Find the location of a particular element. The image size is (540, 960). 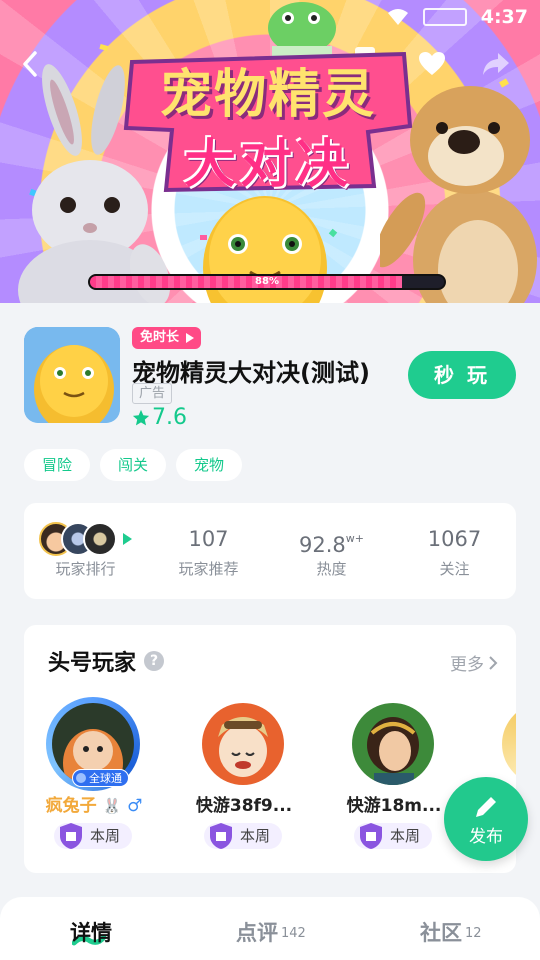

share-button is located at coordinates (496, 64).